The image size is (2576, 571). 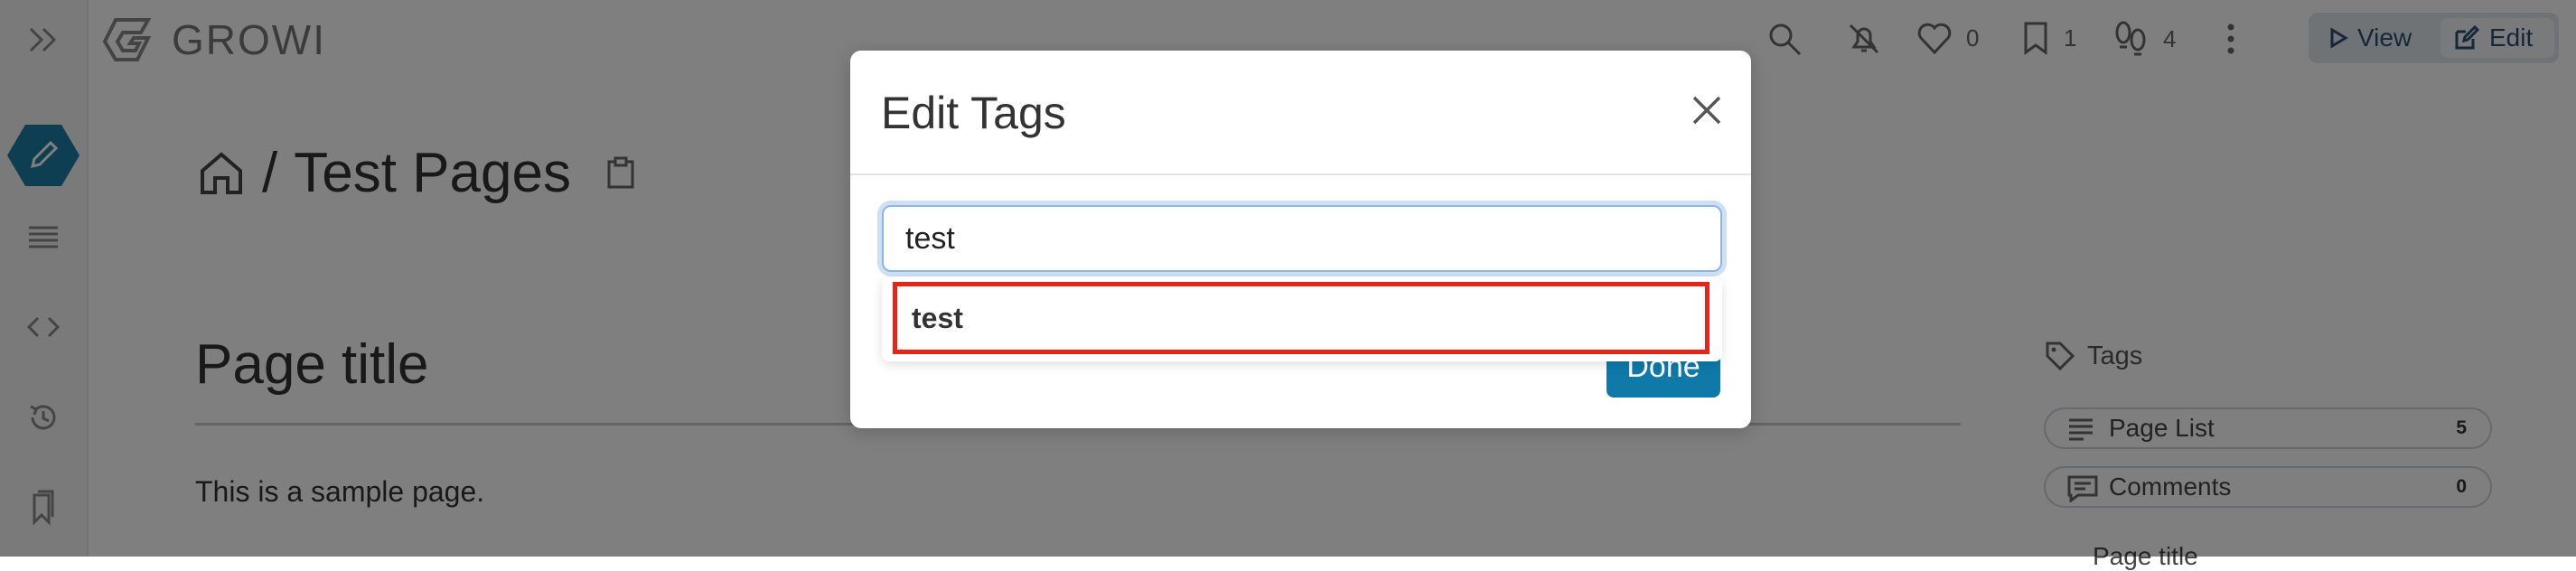 What do you see at coordinates (973, 113) in the screenshot?
I see `modal-title: Edit Tags` at bounding box center [973, 113].